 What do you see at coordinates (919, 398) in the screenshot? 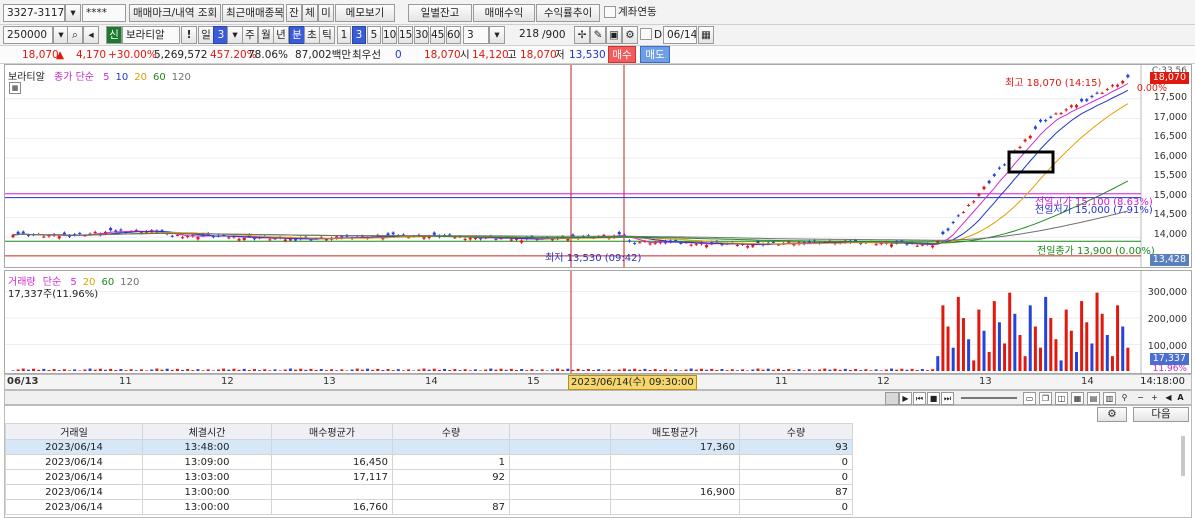
I see `first-icon: ⏮` at bounding box center [919, 398].